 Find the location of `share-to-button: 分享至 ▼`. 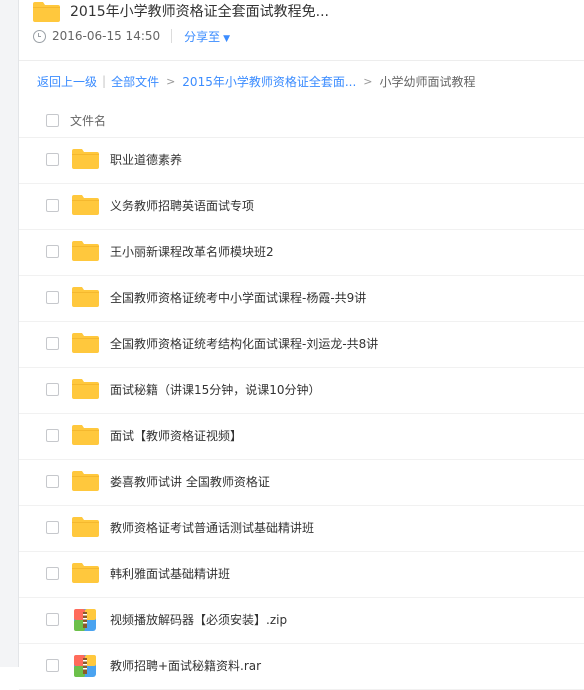

share-to-button: 分享至 ▼ is located at coordinates (207, 36).